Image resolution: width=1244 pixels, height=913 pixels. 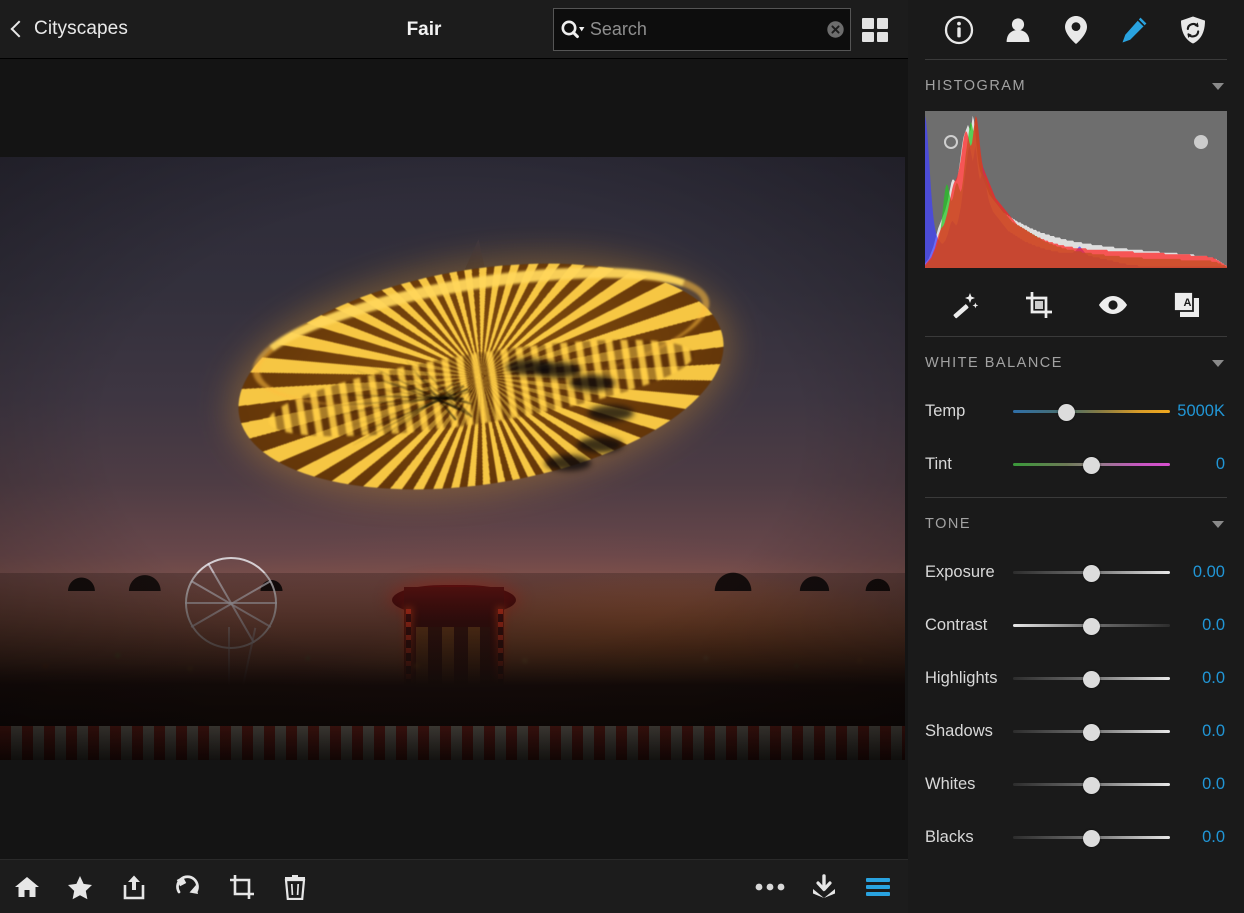 I want to click on slider-label: Temp, so click(x=945, y=411).